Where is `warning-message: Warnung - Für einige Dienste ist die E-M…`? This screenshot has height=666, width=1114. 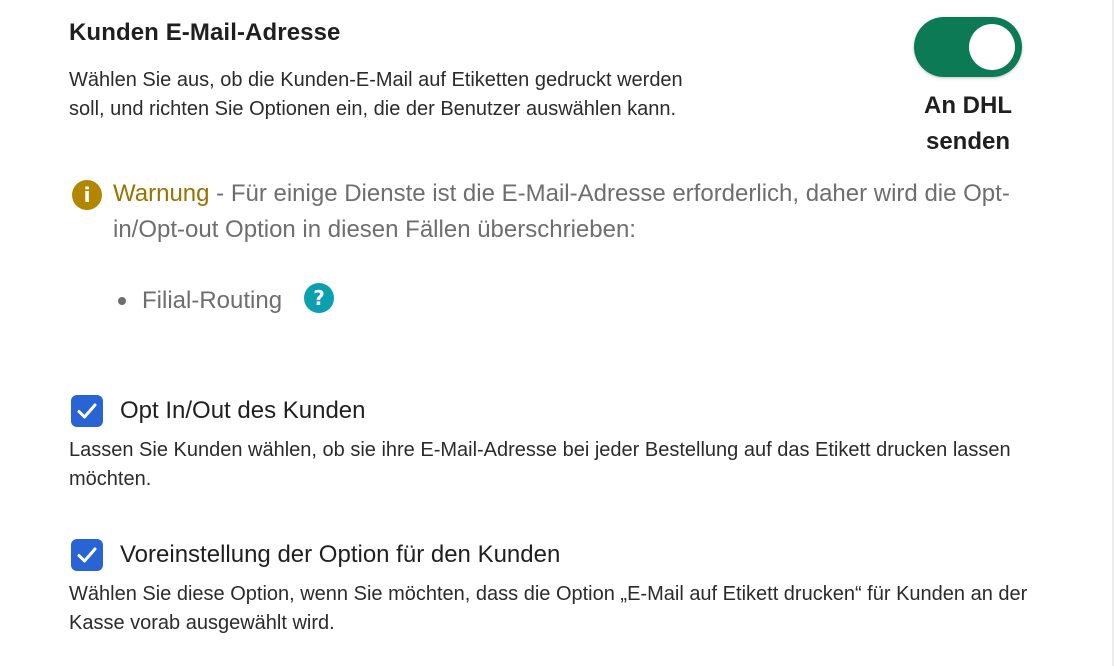 warning-message: Warnung - Für einige Dienste ist die E-M… is located at coordinates (593, 212).